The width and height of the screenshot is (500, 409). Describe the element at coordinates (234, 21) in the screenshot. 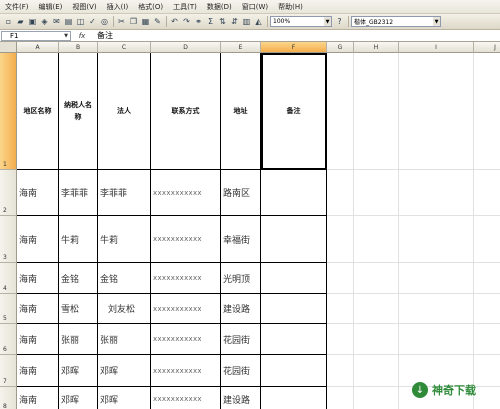

I see `sort-descending-icon: ⇵` at that location.